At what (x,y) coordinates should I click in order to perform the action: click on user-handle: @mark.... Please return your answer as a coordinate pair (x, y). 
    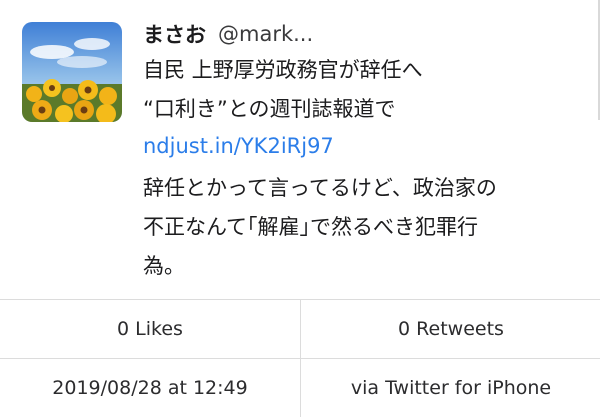
    Looking at the image, I should click on (265, 34).